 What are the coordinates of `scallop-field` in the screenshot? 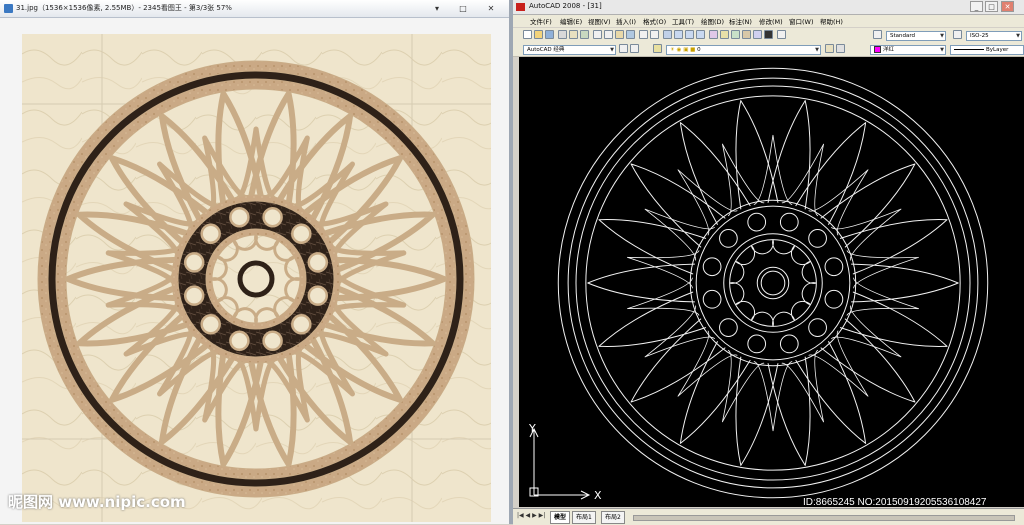 It's located at (773, 283).